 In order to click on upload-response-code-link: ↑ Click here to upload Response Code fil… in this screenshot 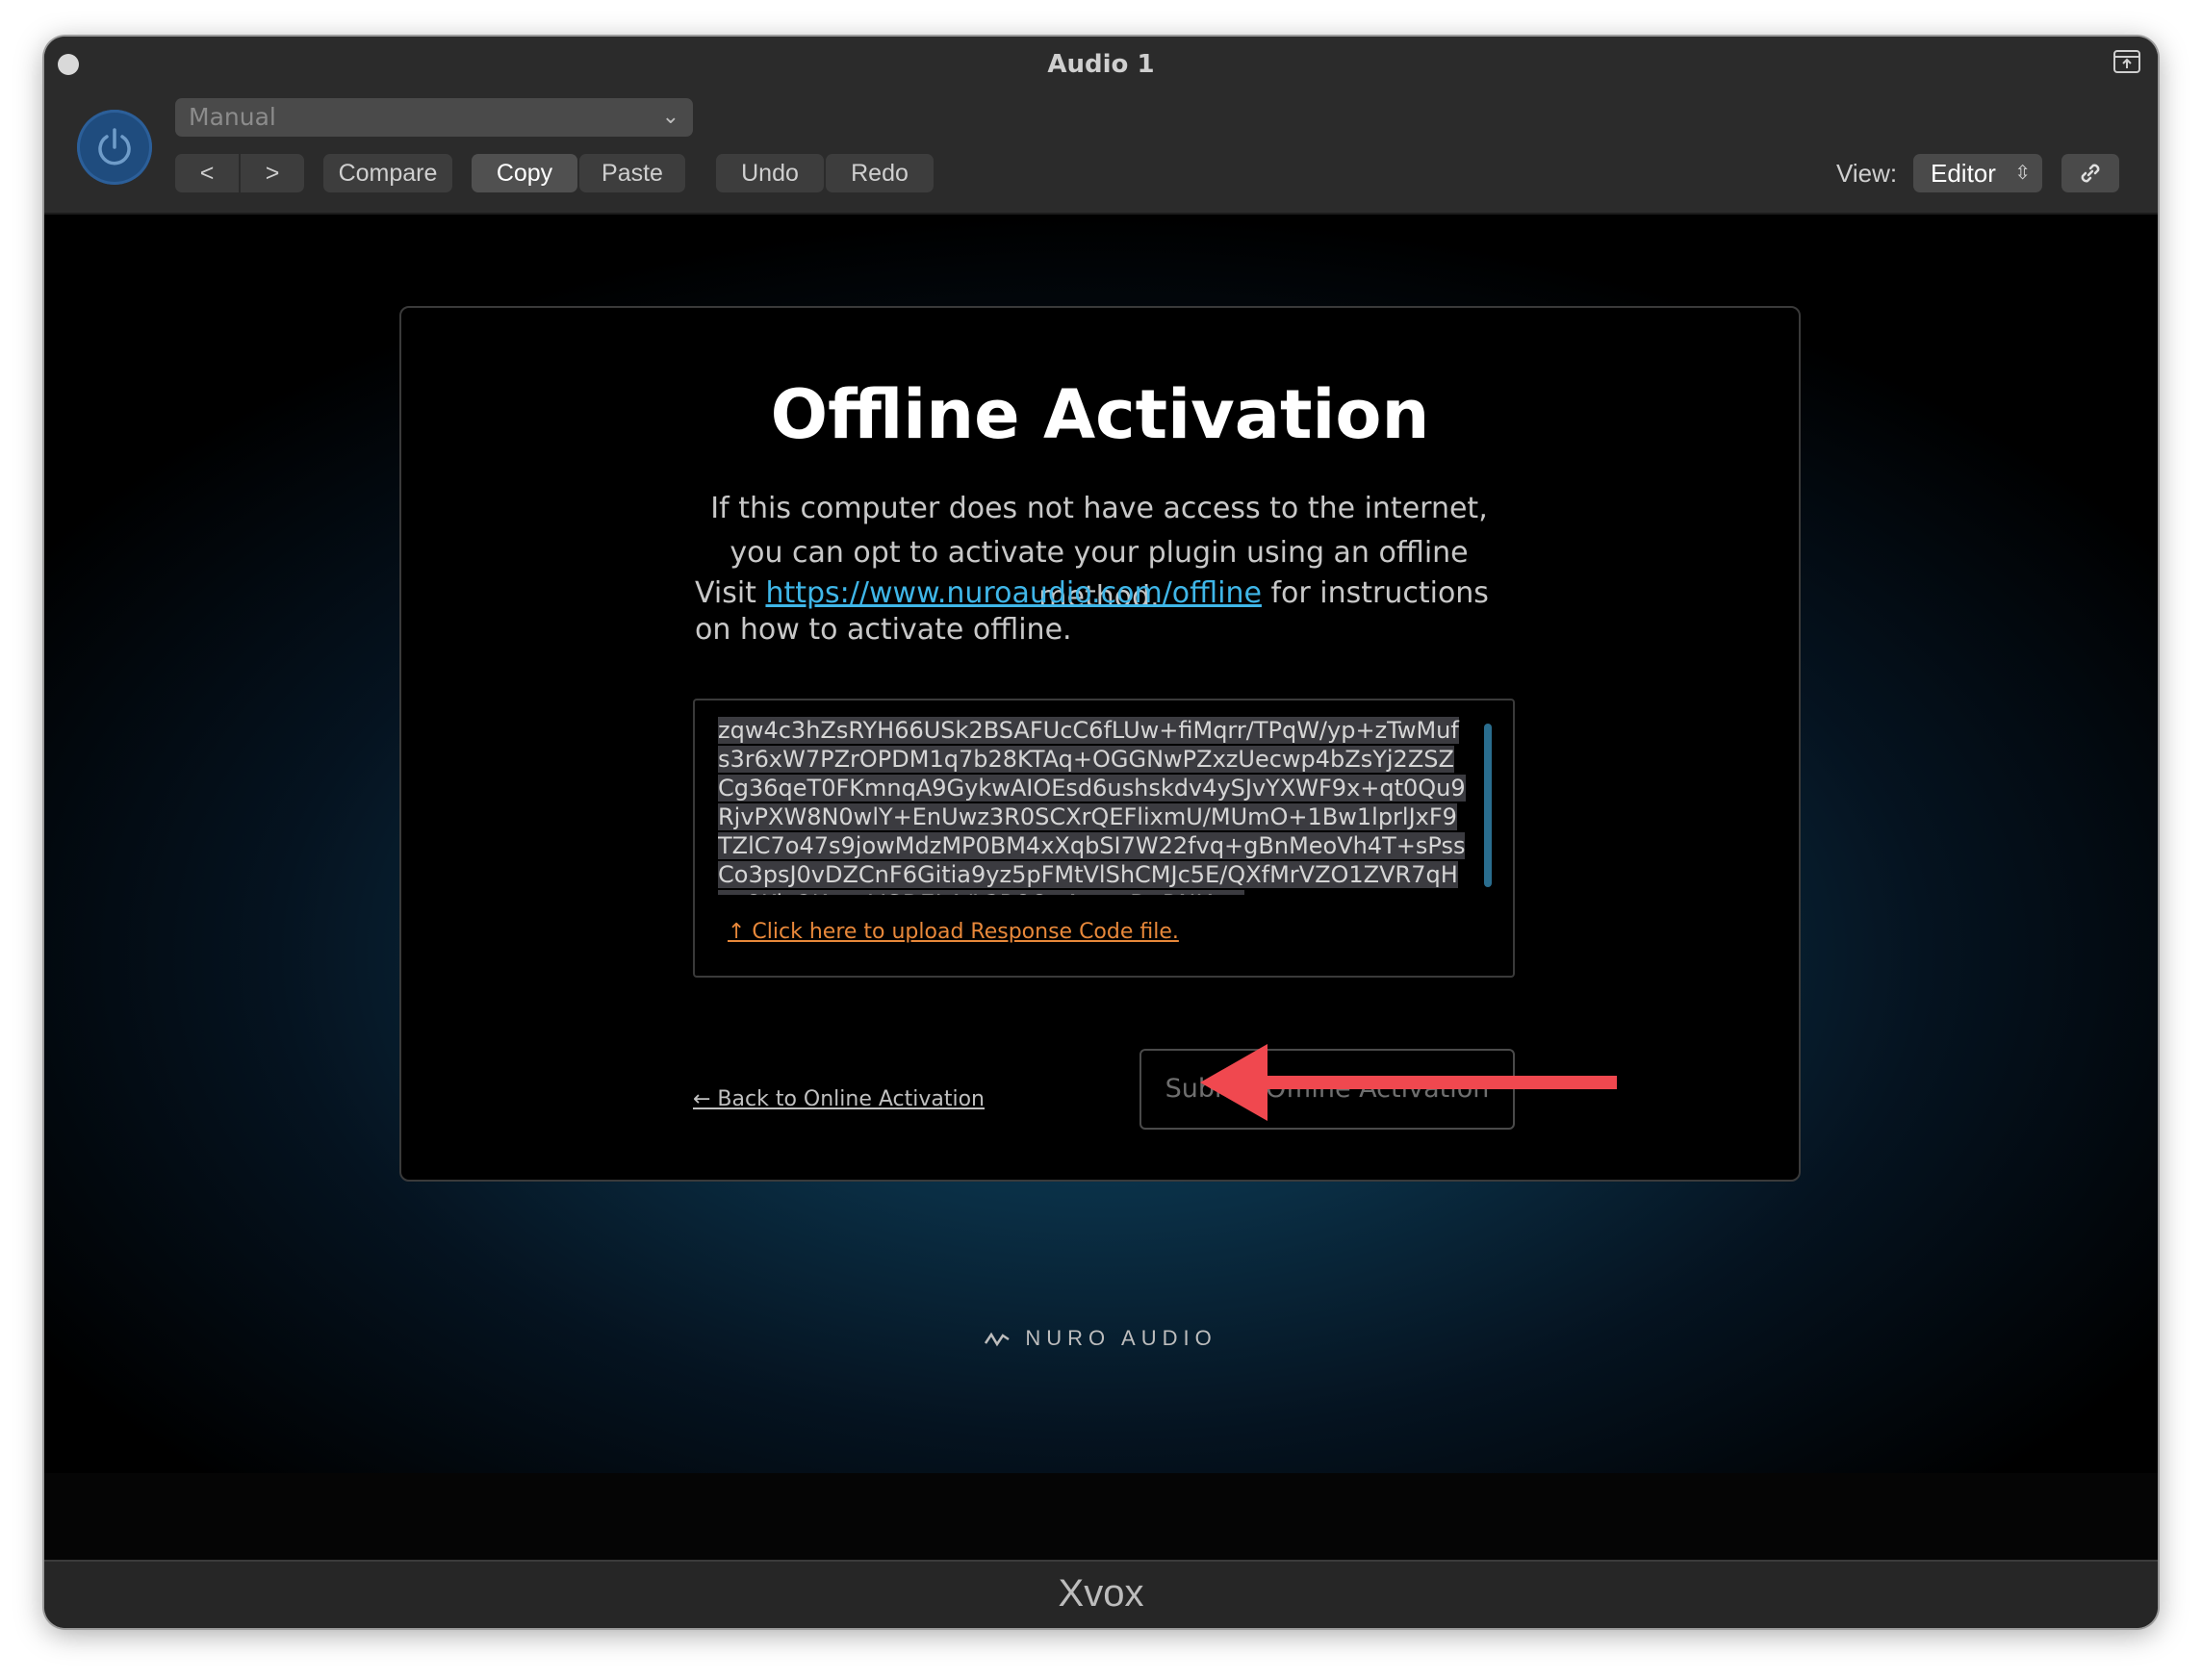, I will do `click(953, 932)`.